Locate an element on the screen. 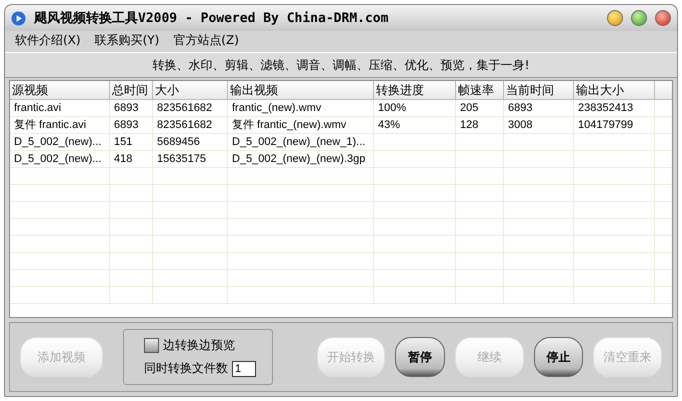 This screenshot has height=401, width=682. table-cell: 100% is located at coordinates (415, 108).